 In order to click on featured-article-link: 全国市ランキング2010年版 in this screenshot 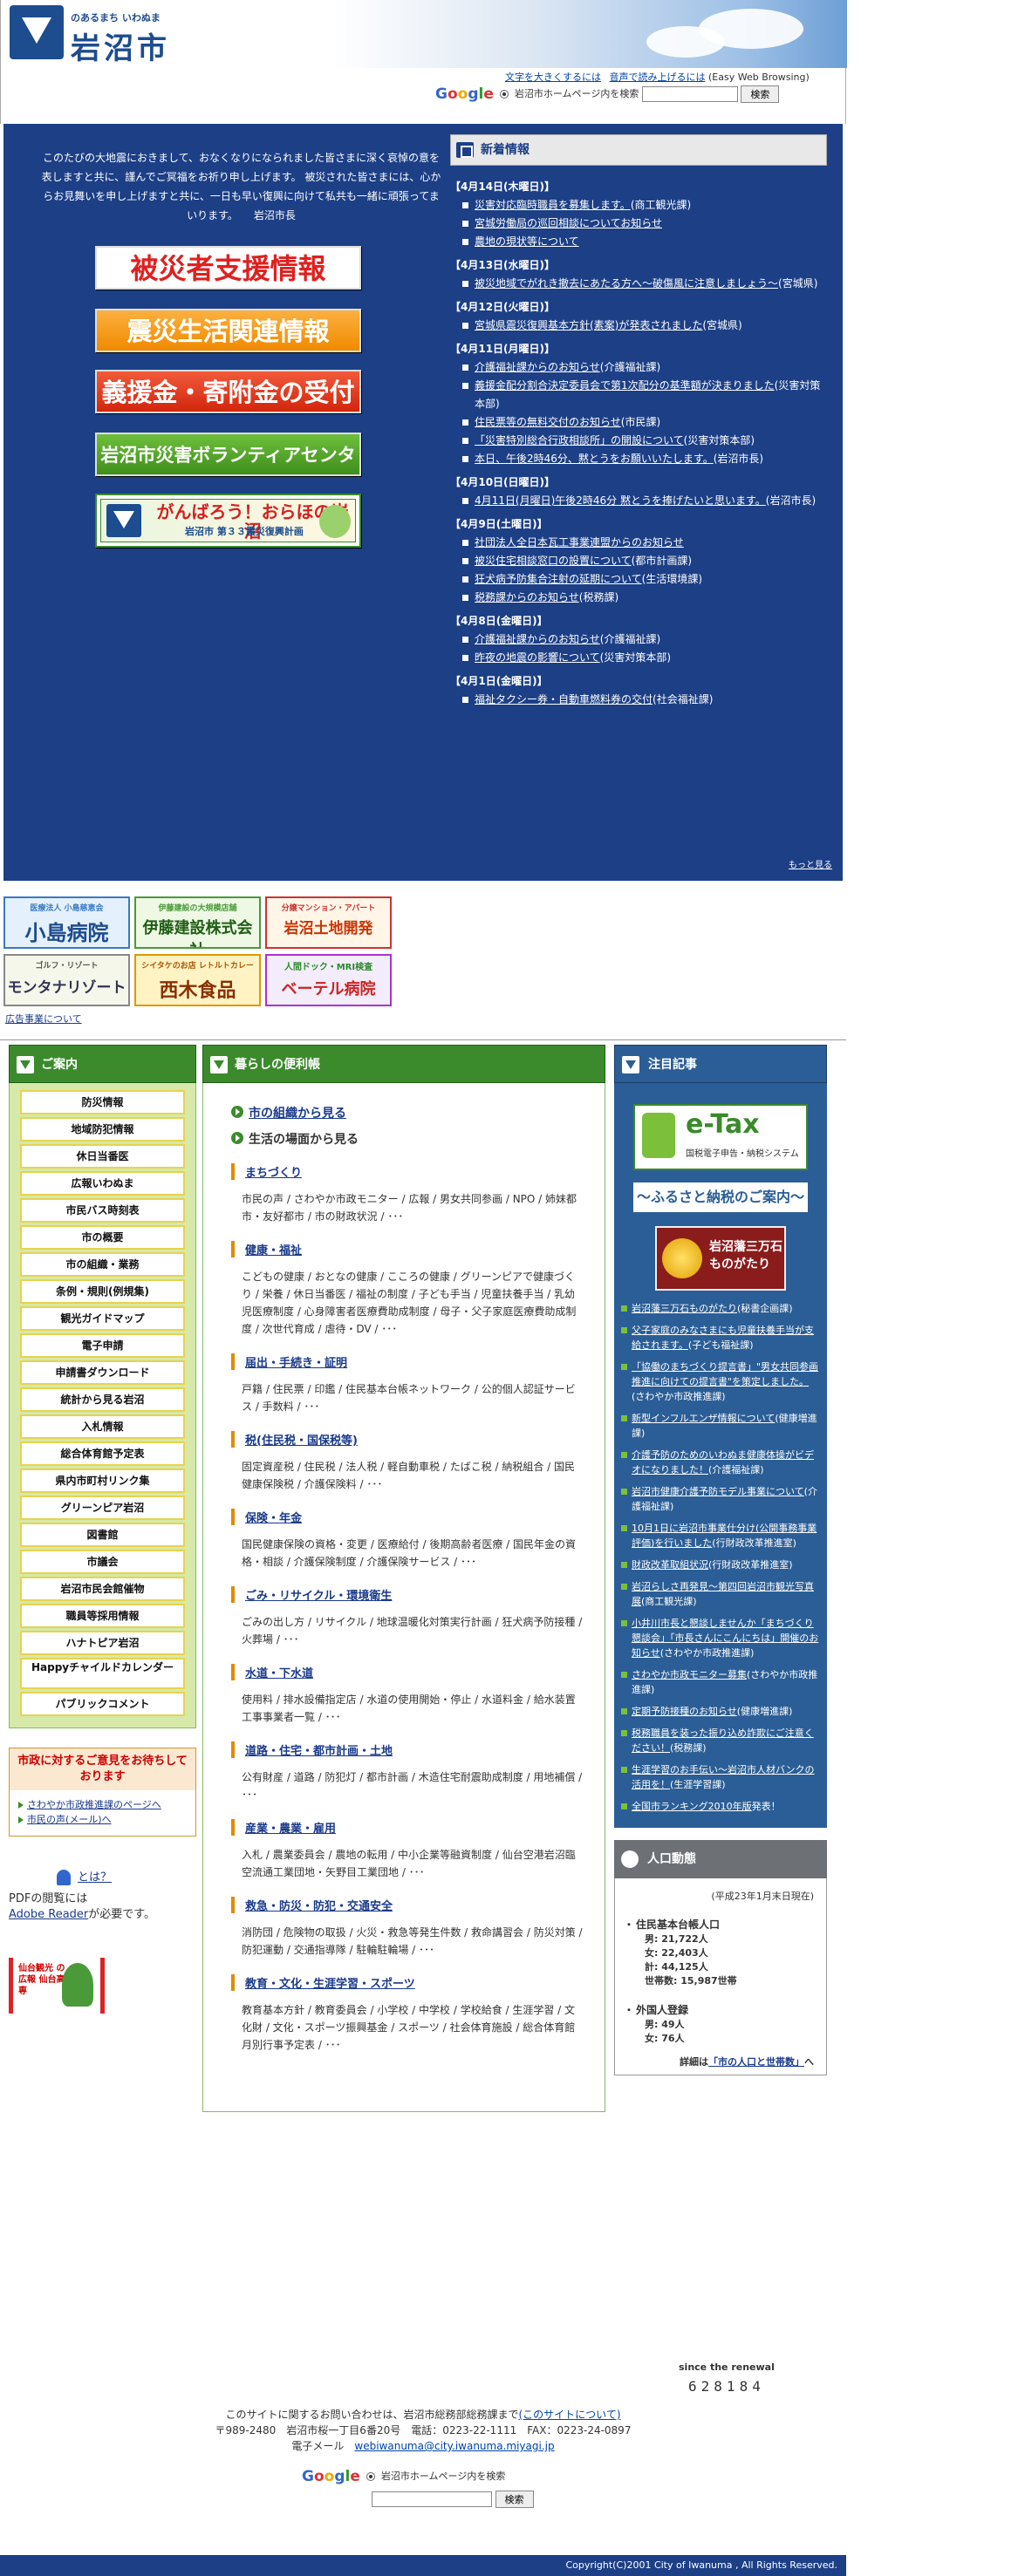, I will do `click(692, 1807)`.